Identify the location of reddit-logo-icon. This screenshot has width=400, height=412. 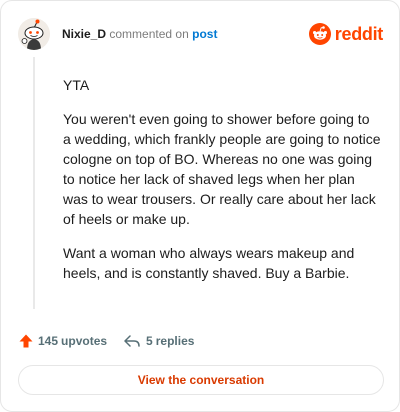
(319, 34).